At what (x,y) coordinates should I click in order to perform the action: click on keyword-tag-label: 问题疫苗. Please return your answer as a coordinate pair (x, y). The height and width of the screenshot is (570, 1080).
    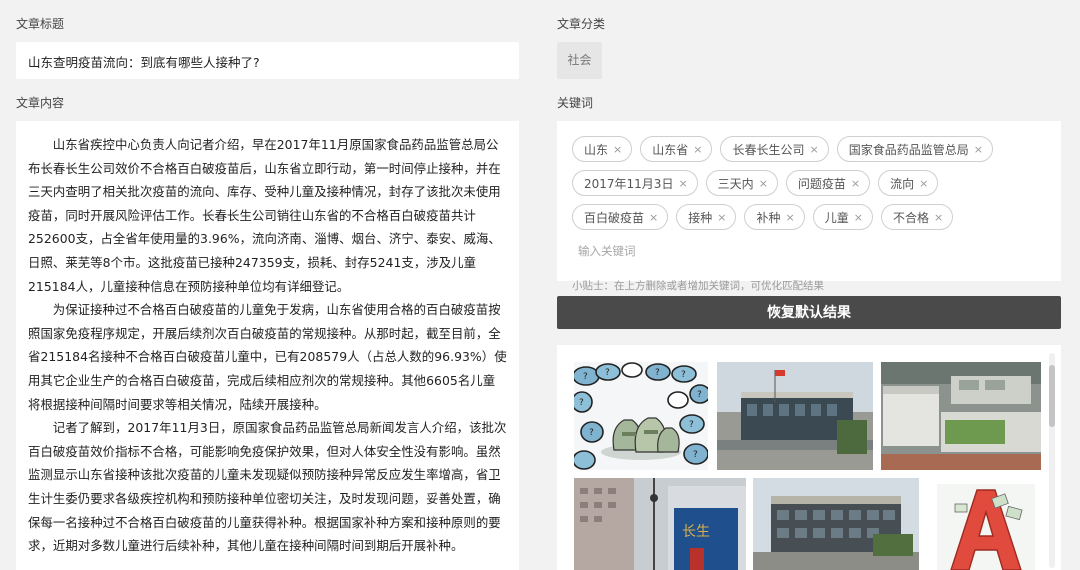
    Looking at the image, I should click on (821, 183).